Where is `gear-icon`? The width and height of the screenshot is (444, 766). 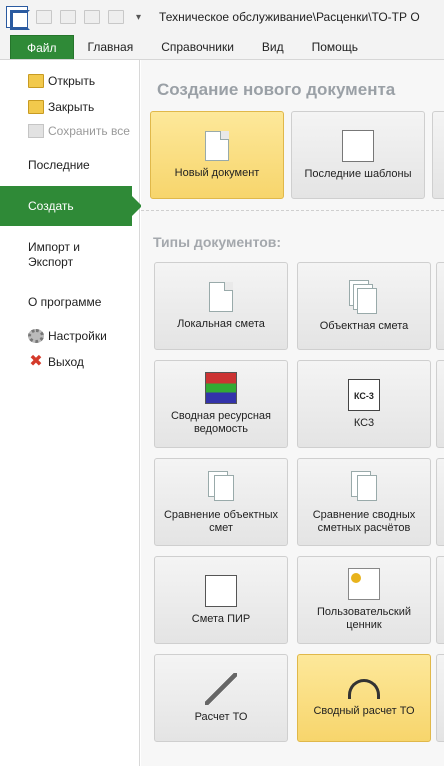
gear-icon is located at coordinates (36, 336).